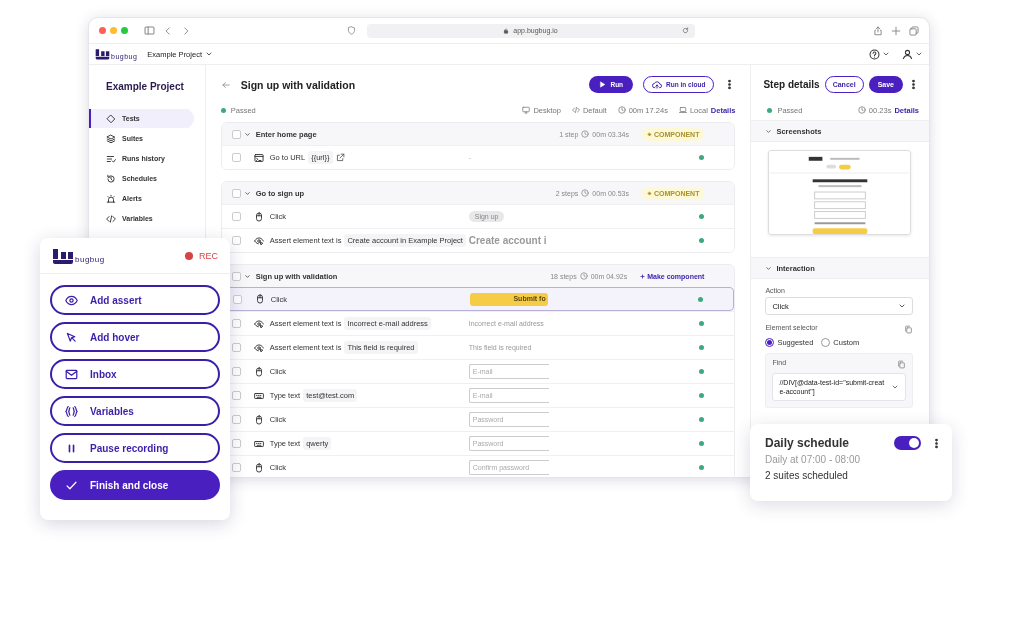  Describe the element at coordinates (135, 300) in the screenshot. I see `recorder-button: Add assert` at that location.